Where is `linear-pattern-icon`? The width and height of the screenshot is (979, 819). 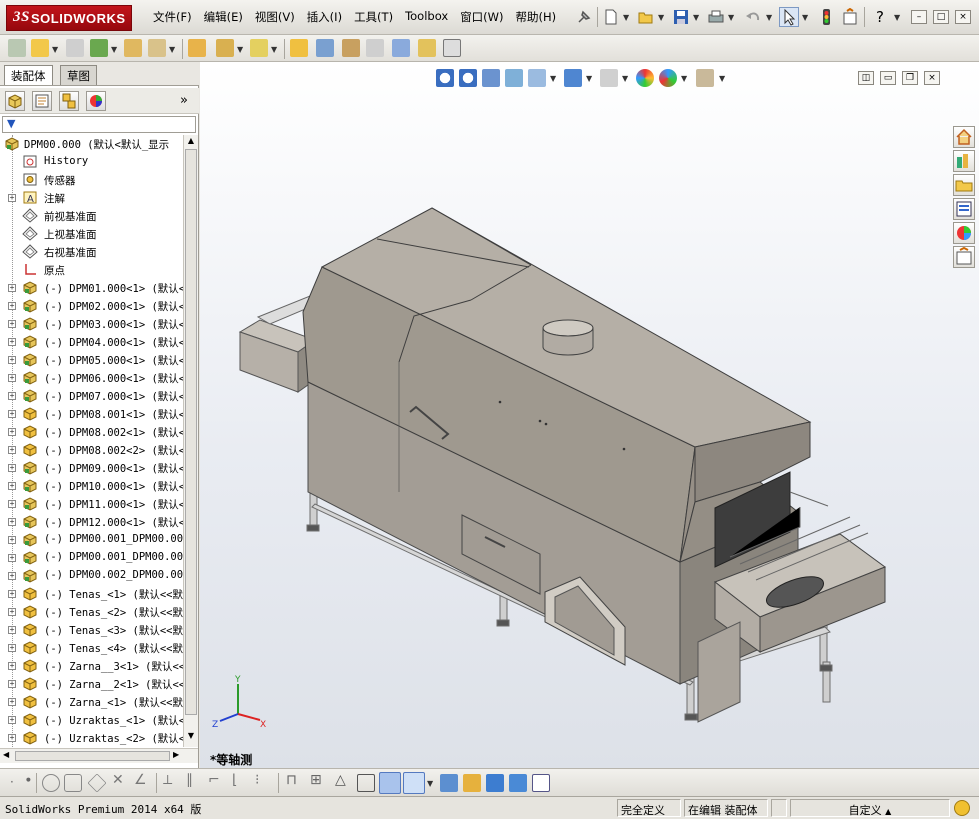 linear-pattern-icon is located at coordinates (99, 48).